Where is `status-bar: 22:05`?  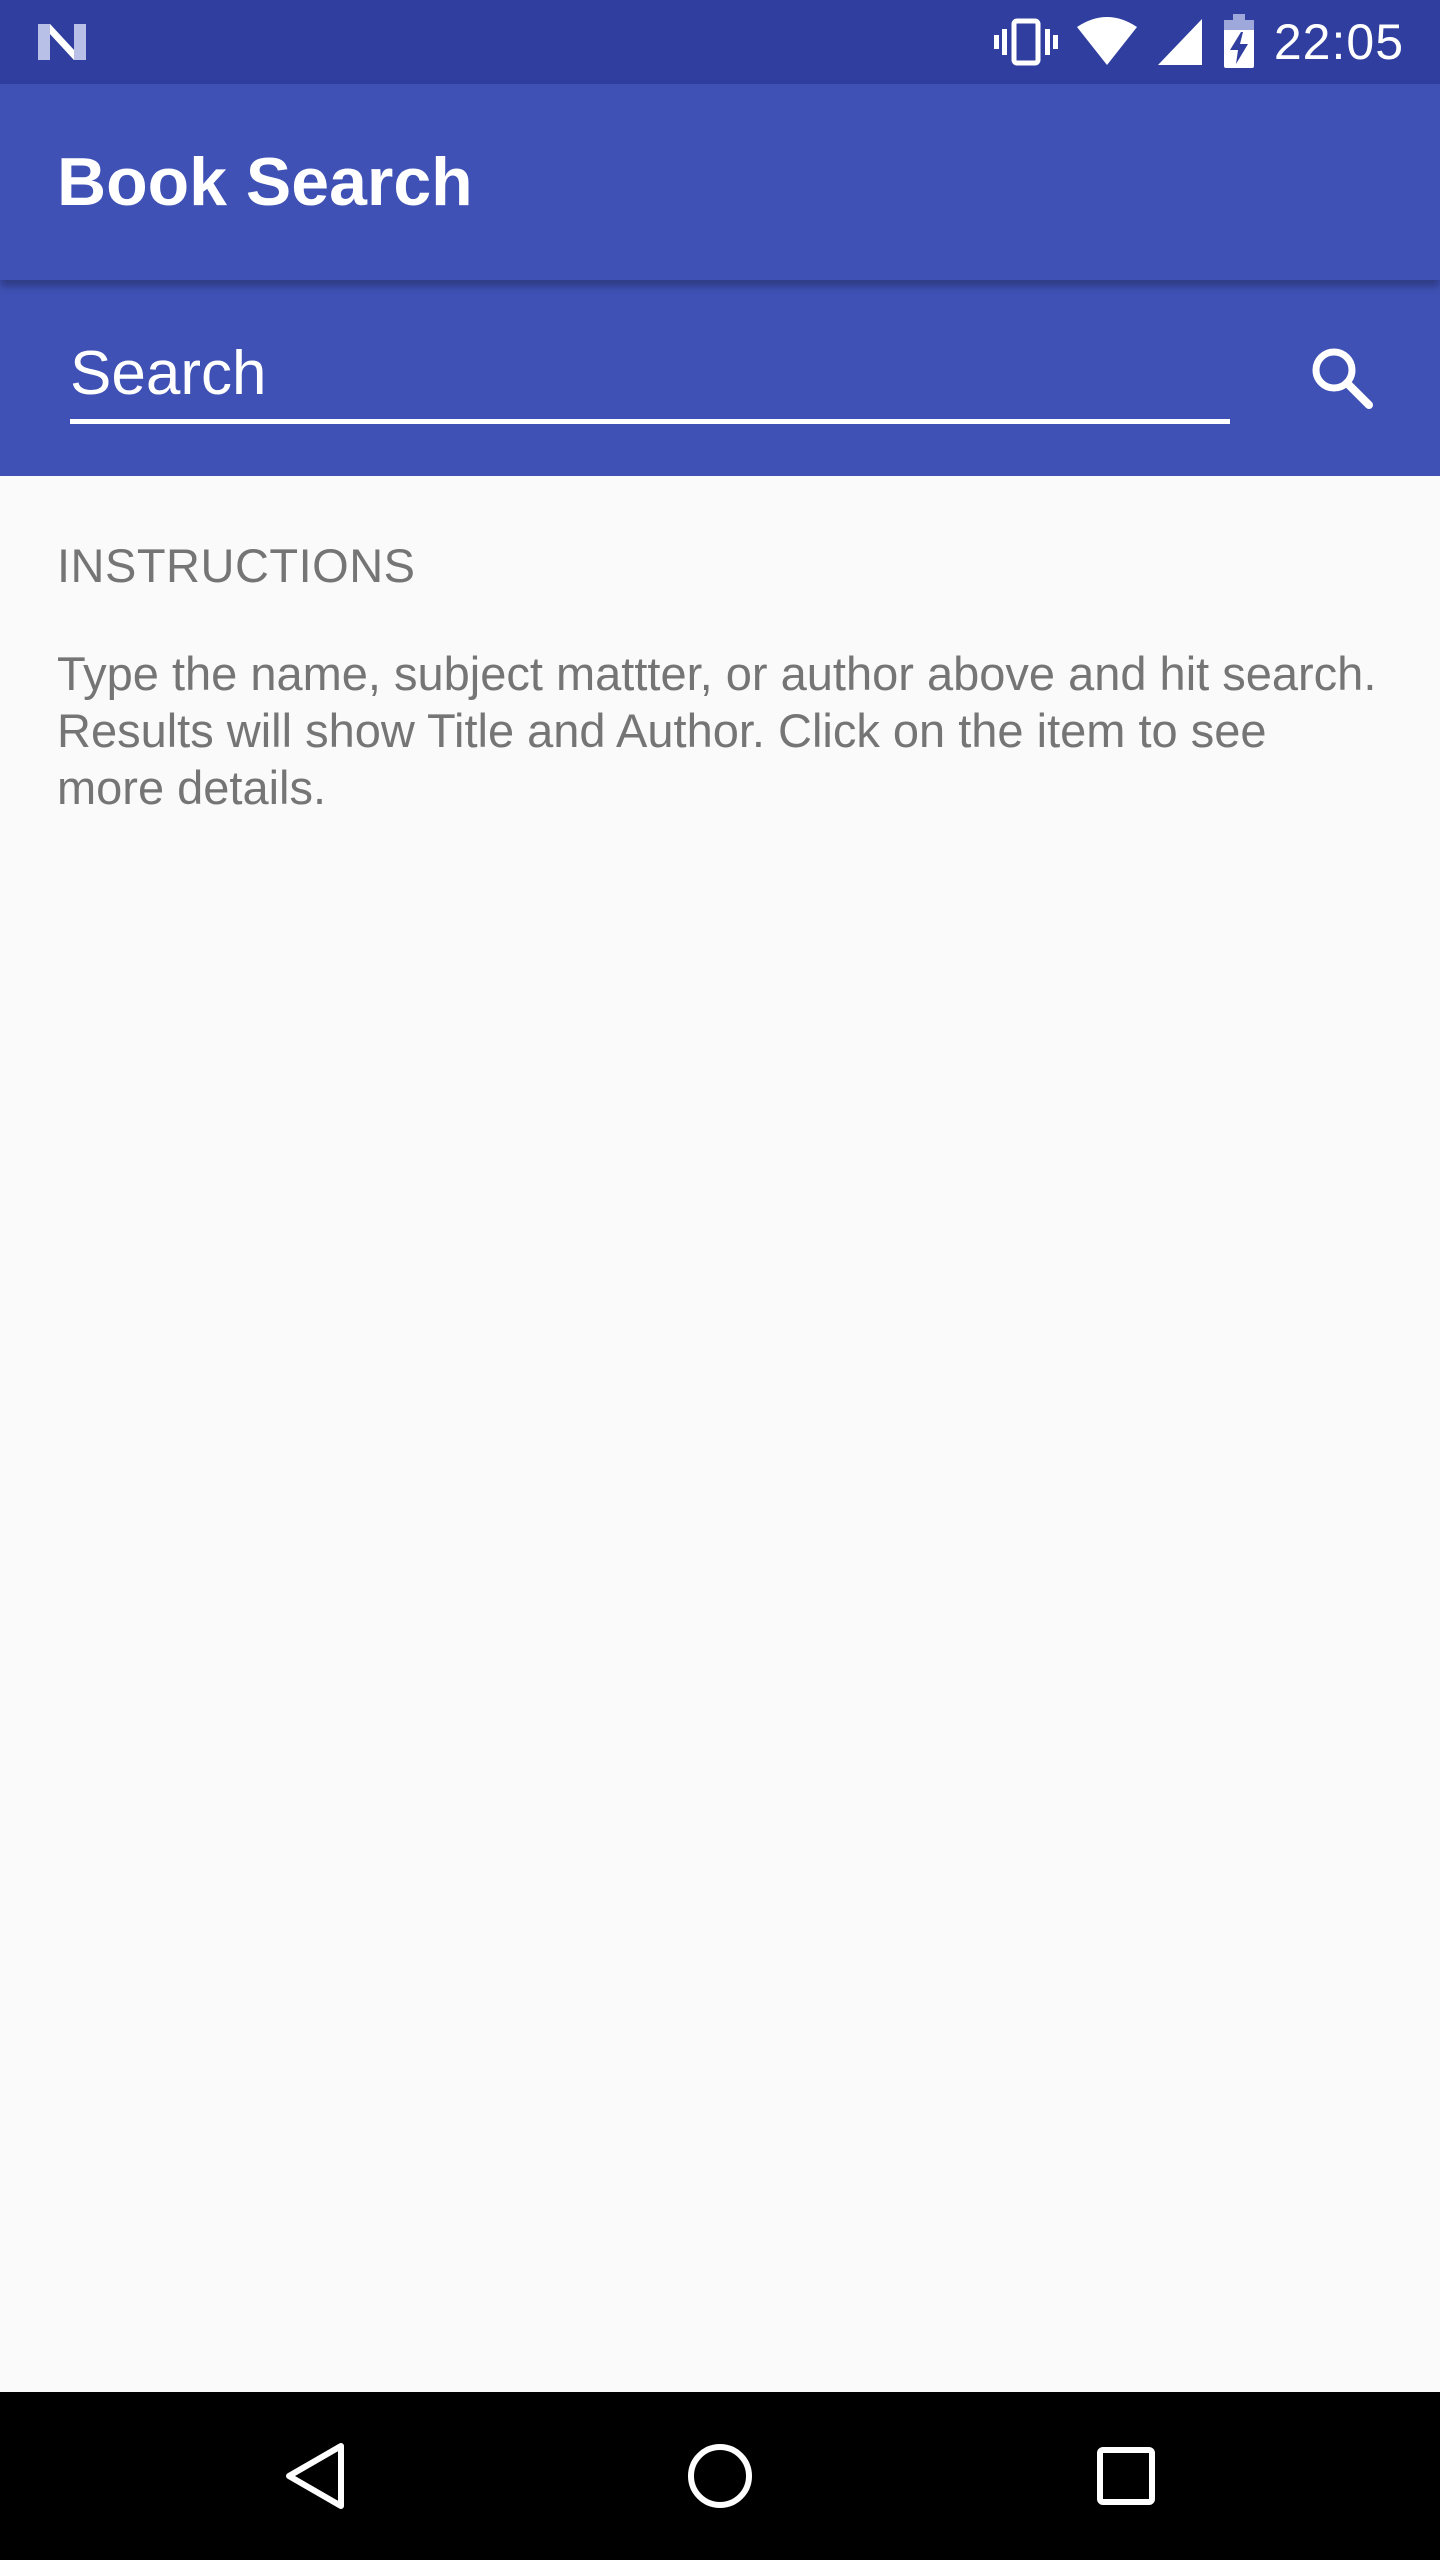 status-bar: 22:05 is located at coordinates (720, 42).